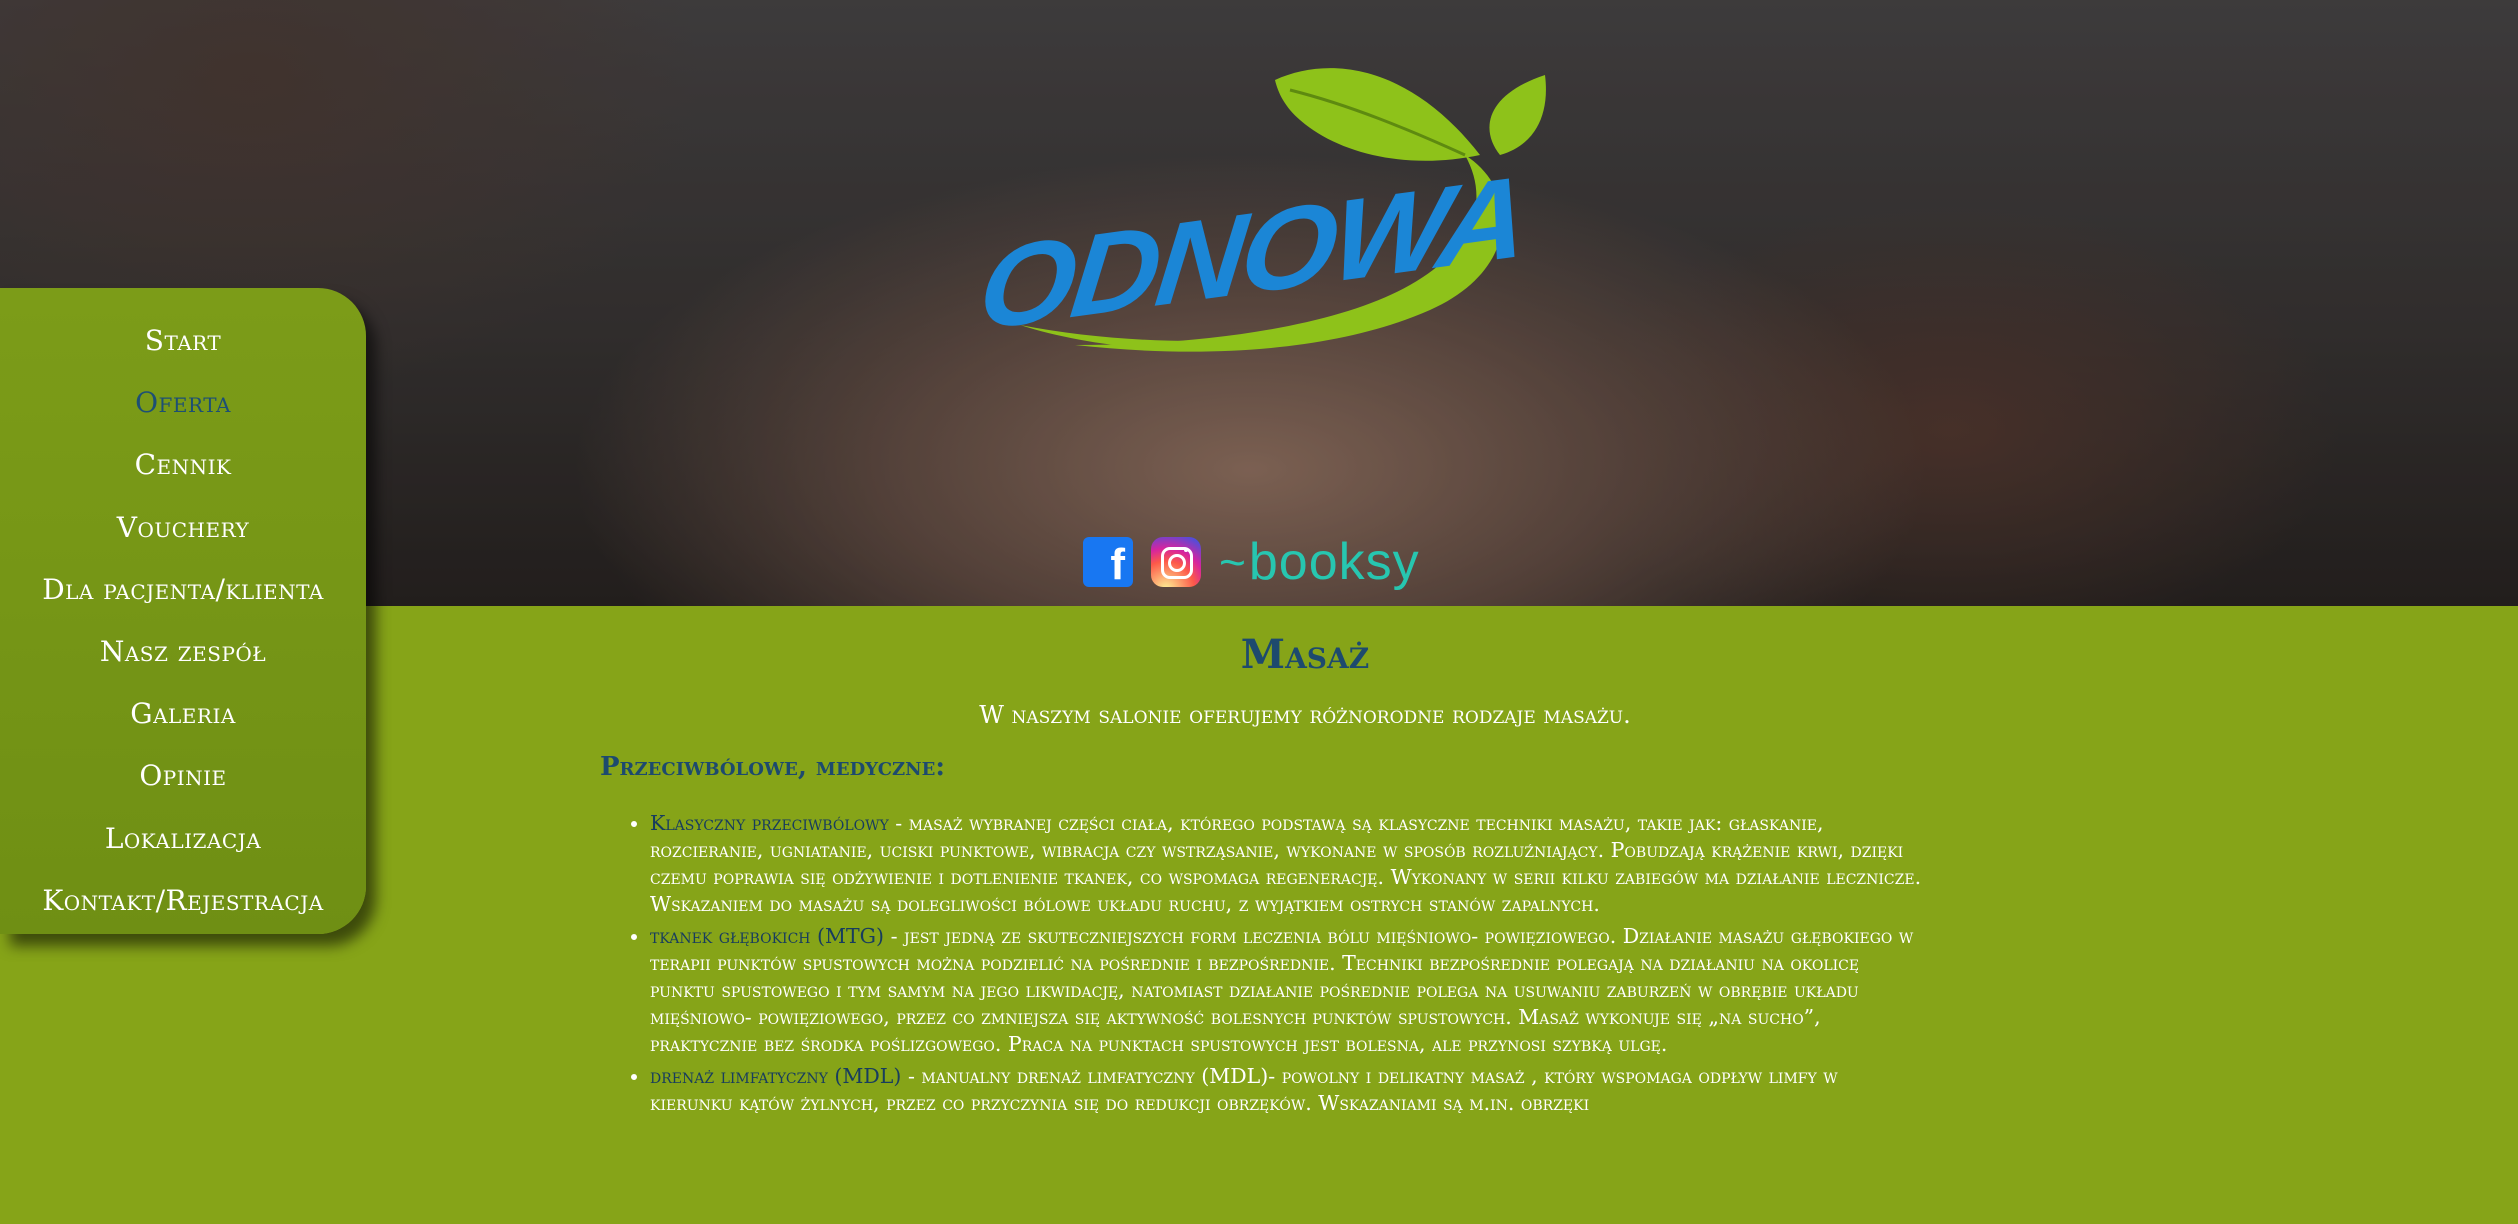 This screenshot has height=1224, width=2518. What do you see at coordinates (183, 901) in the screenshot?
I see `nav-item-kontakt: Kontakt/Rejestracja` at bounding box center [183, 901].